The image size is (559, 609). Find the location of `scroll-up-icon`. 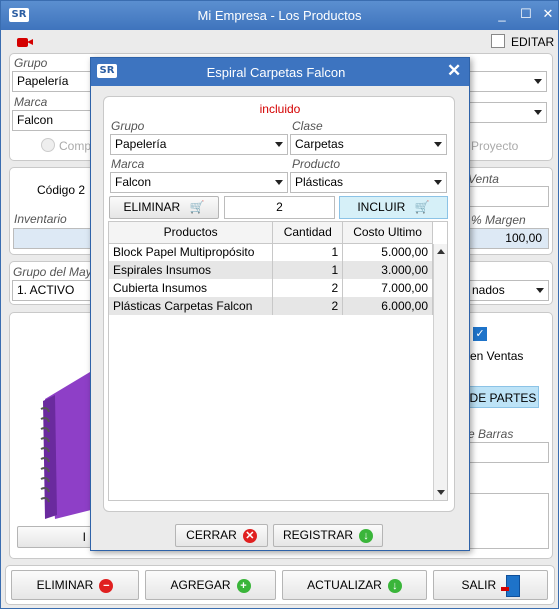

scroll-up-icon is located at coordinates (441, 251).